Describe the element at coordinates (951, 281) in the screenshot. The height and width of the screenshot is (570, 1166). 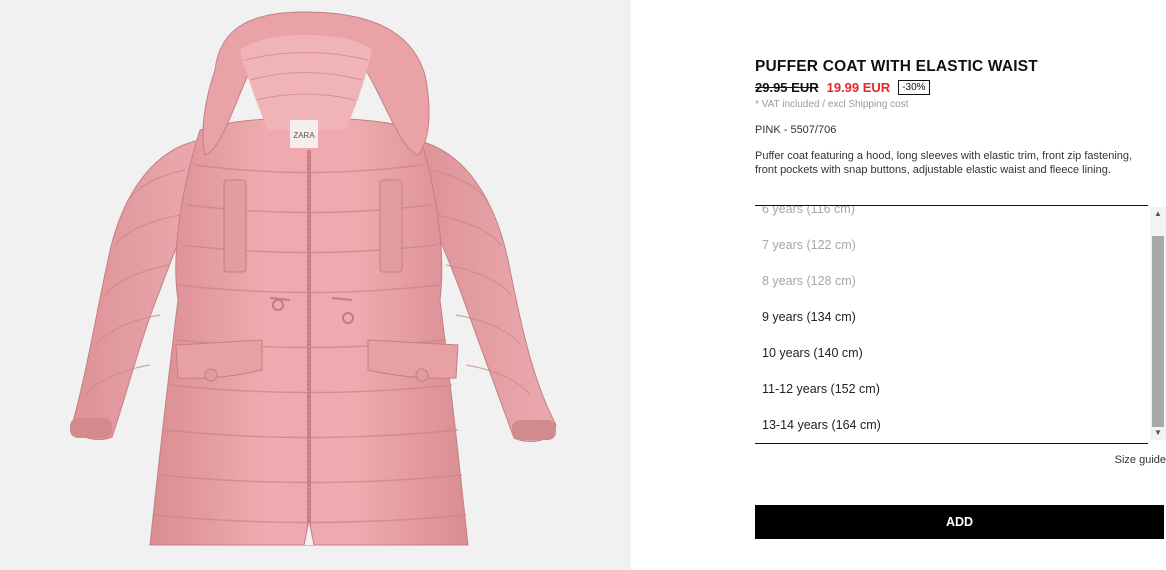
I see `size-option: 8 years (128 cm)` at that location.